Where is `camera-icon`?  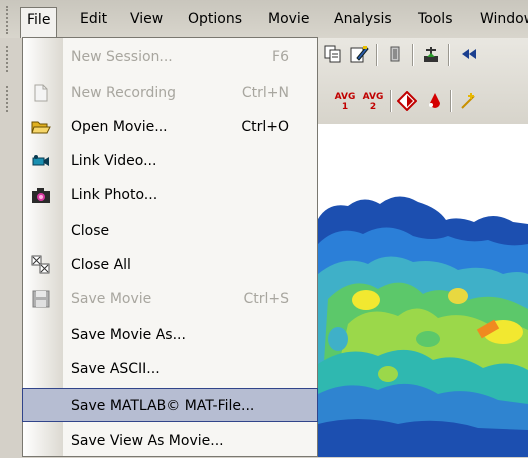 camera-icon is located at coordinates (41, 195).